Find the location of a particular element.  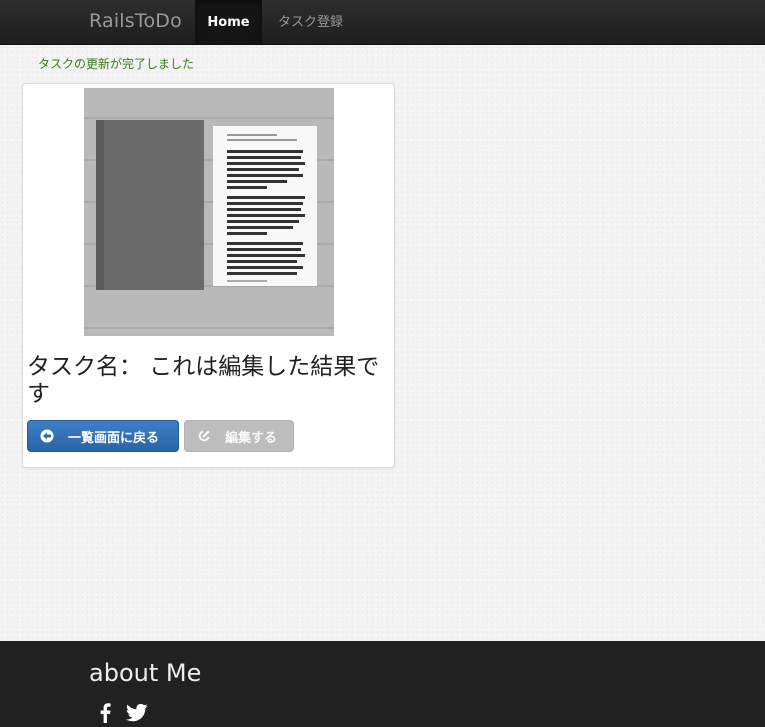

edit-button: 編集する is located at coordinates (239, 436).